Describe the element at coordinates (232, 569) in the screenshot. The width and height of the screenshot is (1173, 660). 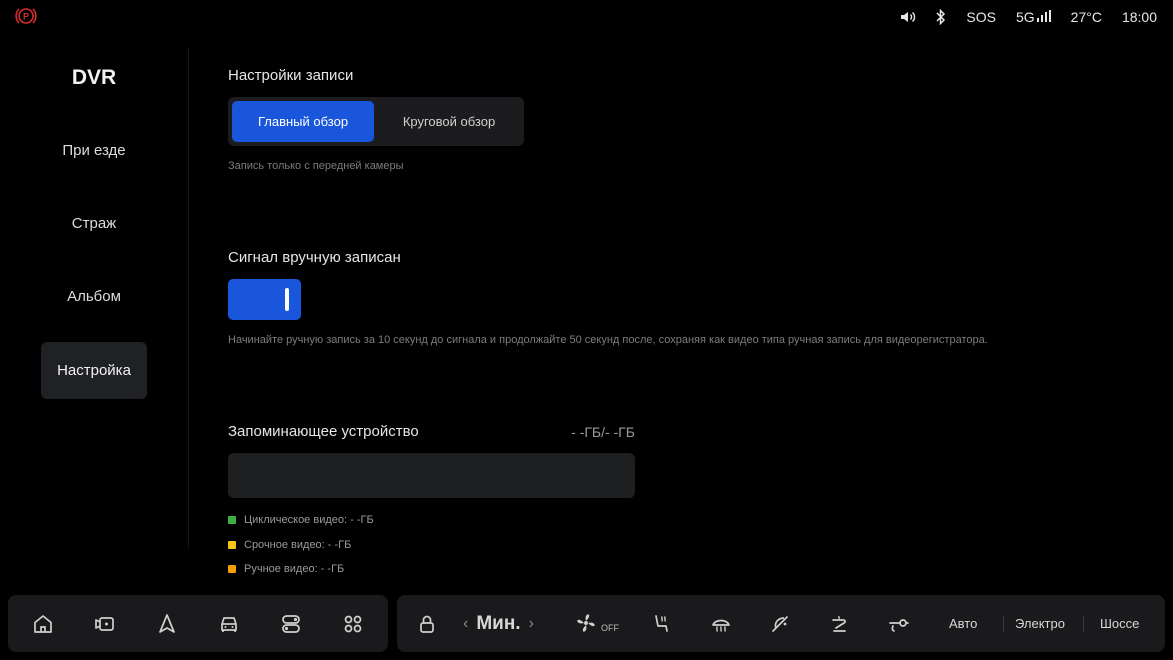
I see `legend-dot-orange` at that location.